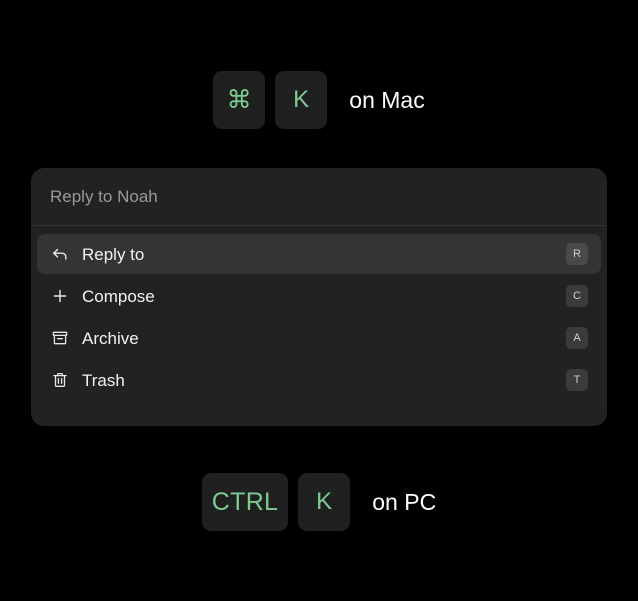 Image resolution: width=638 pixels, height=601 pixels. What do you see at coordinates (319, 380) in the screenshot?
I see `palette-item-trash: Trash T` at bounding box center [319, 380].